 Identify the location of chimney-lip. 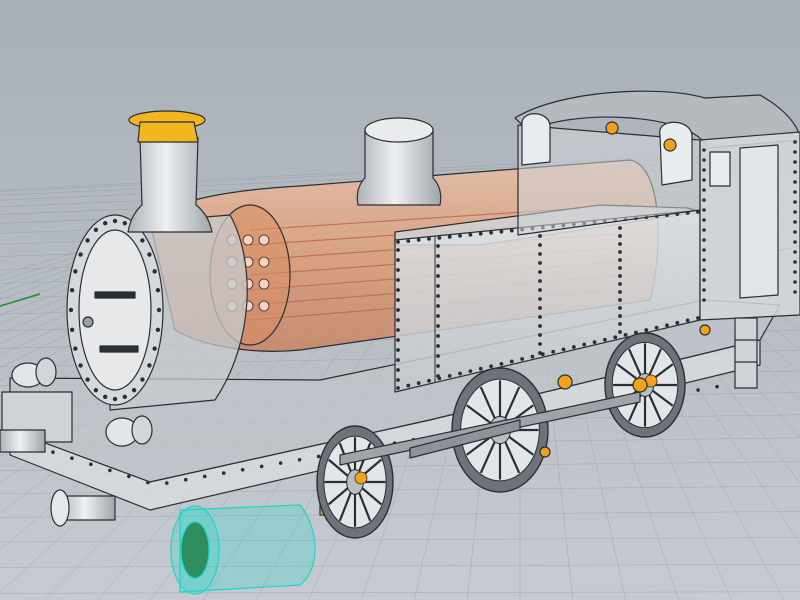
(168, 132).